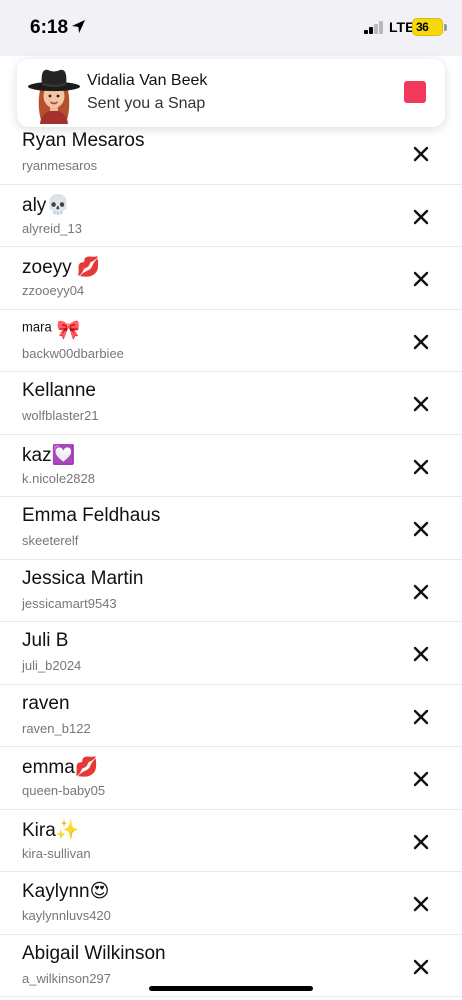 The height and width of the screenshot is (1000, 462). Describe the element at coordinates (49, 27) in the screenshot. I see `status-time: 6:18` at that location.